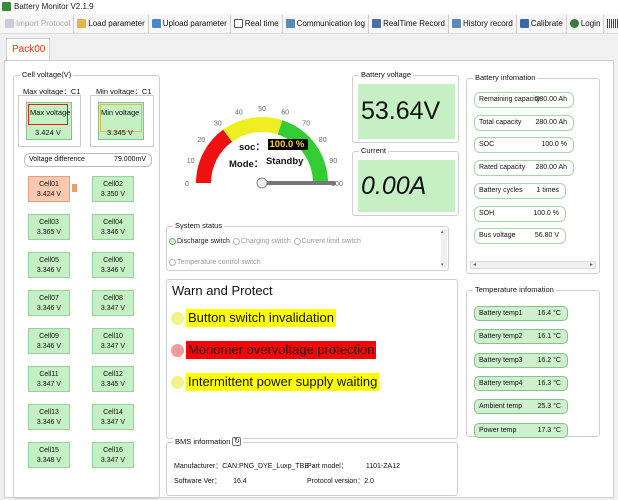 This screenshot has height=500, width=618. I want to click on min-voltage-box: Min voltage 3.345 V, so click(121, 121).